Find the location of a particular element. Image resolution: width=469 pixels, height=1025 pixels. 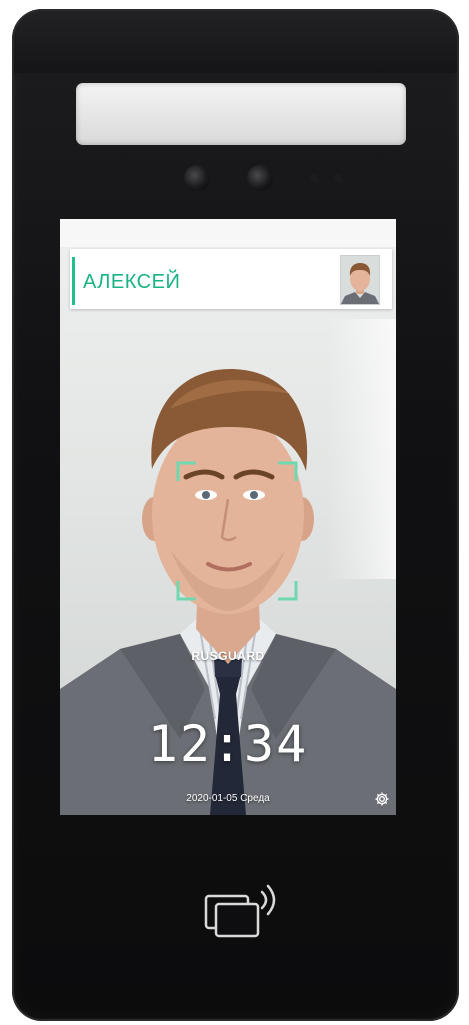

clock-date: 2020-01-05 Среда is located at coordinates (228, 798).